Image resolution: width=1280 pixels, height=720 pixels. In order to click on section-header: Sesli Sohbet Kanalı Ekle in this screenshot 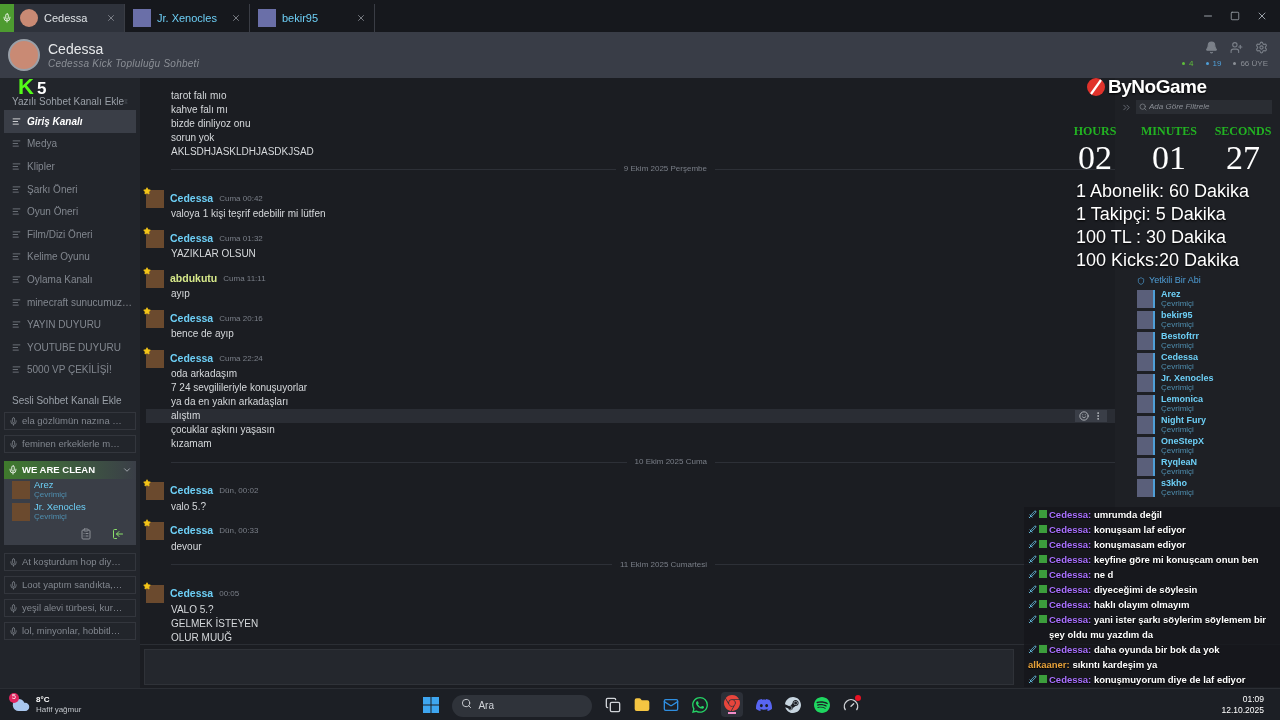, I will do `click(70, 401)`.